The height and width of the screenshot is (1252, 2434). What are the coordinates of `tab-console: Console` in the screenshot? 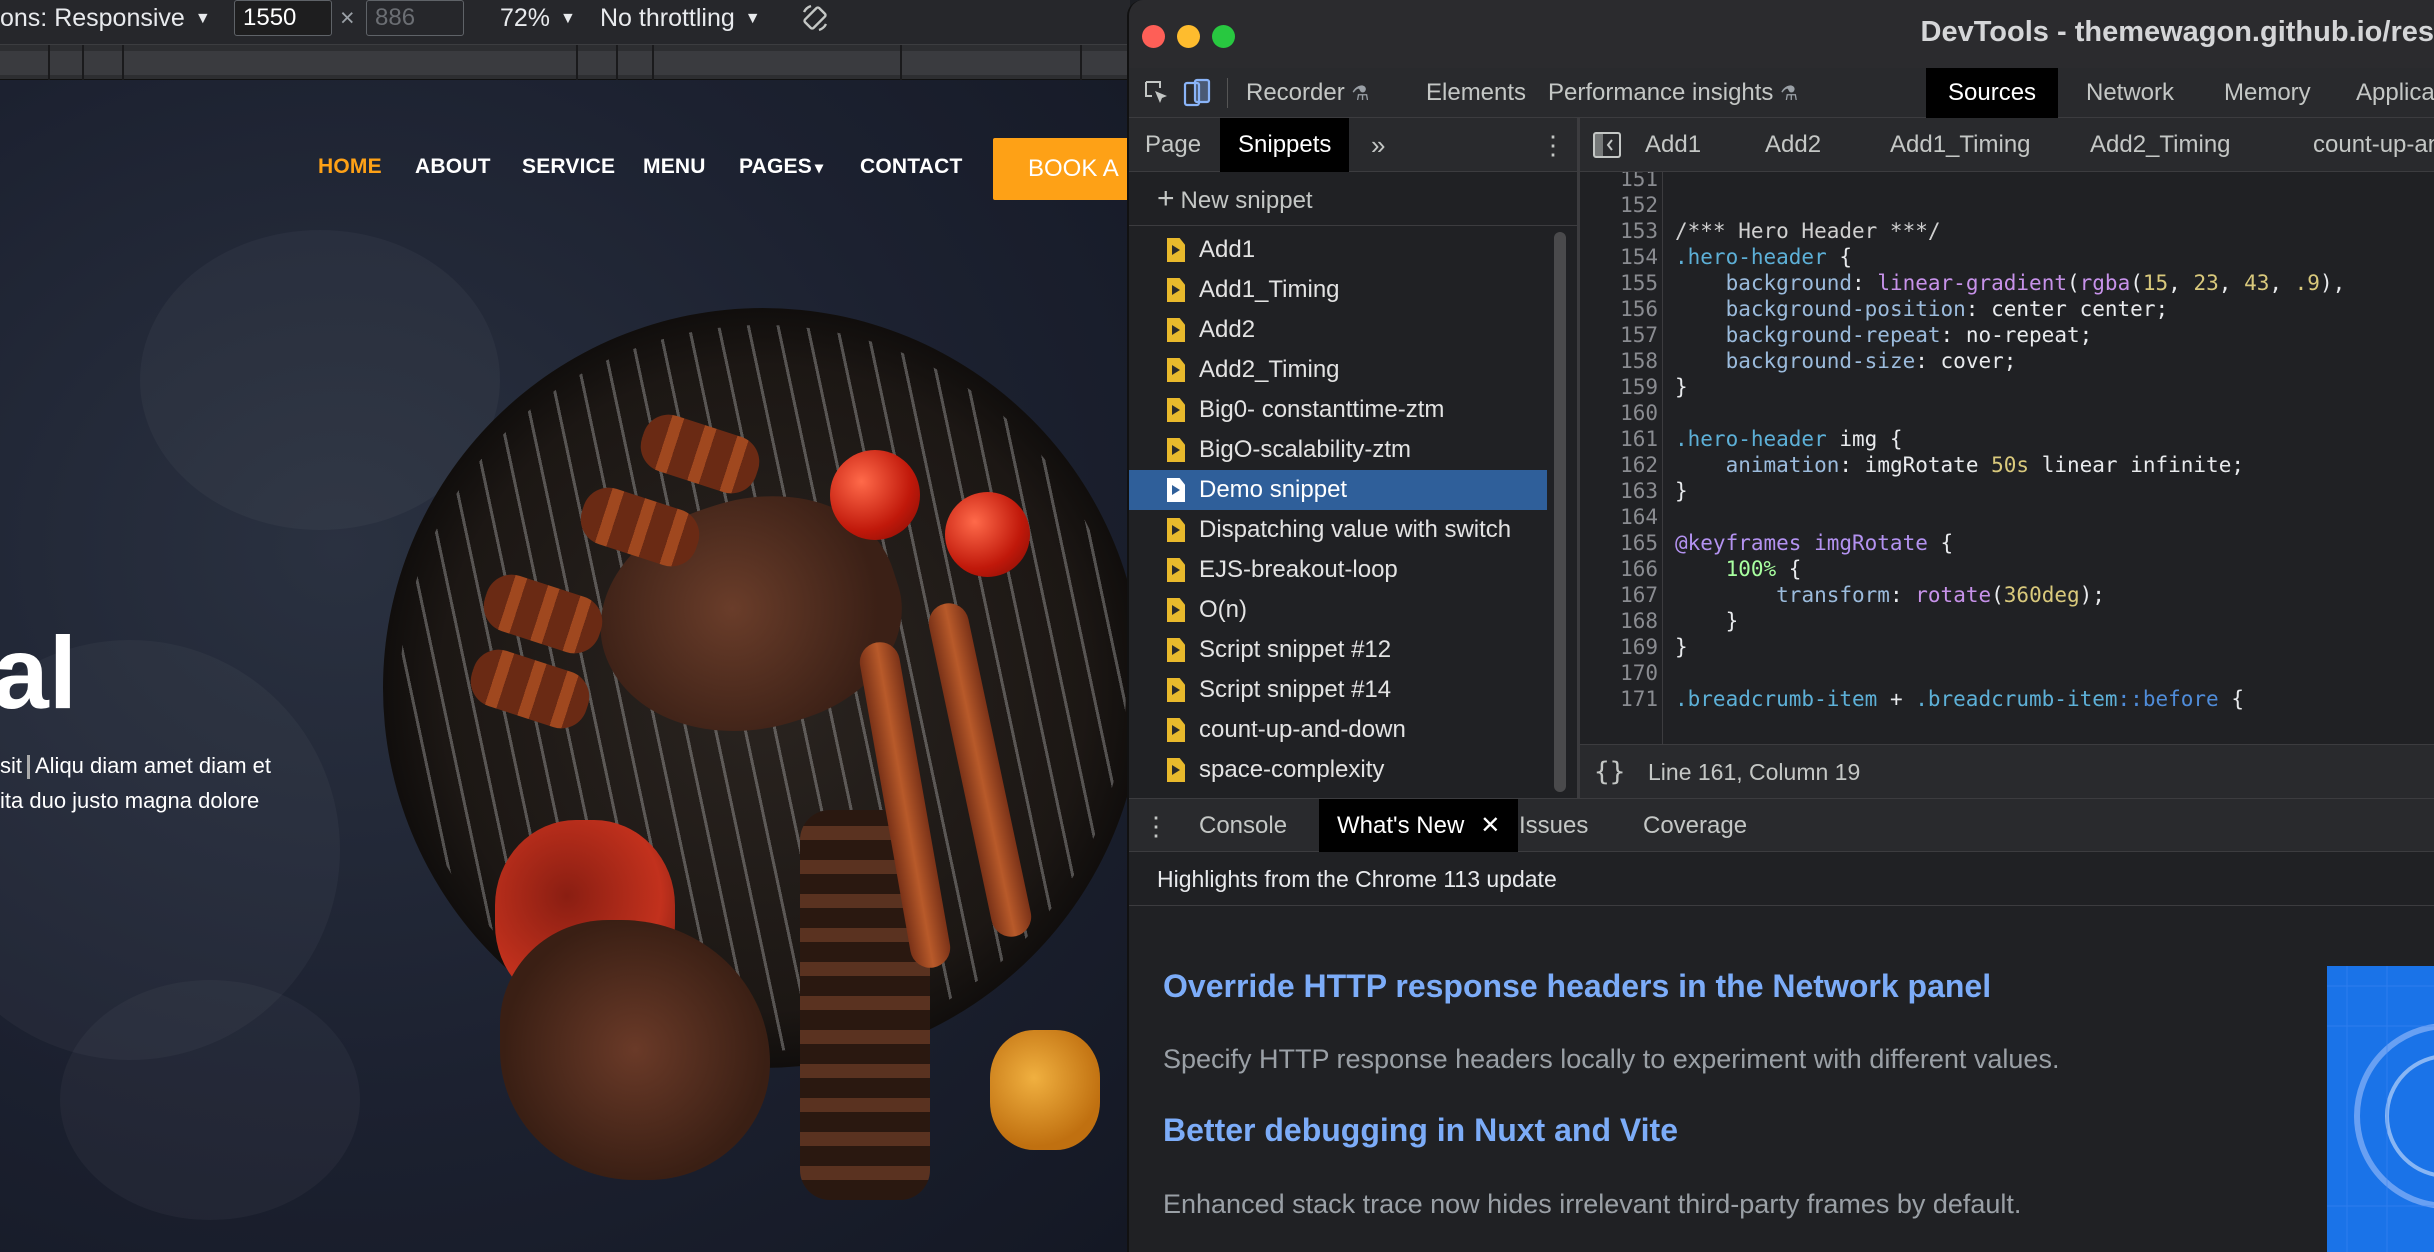 It's located at (1243, 826).